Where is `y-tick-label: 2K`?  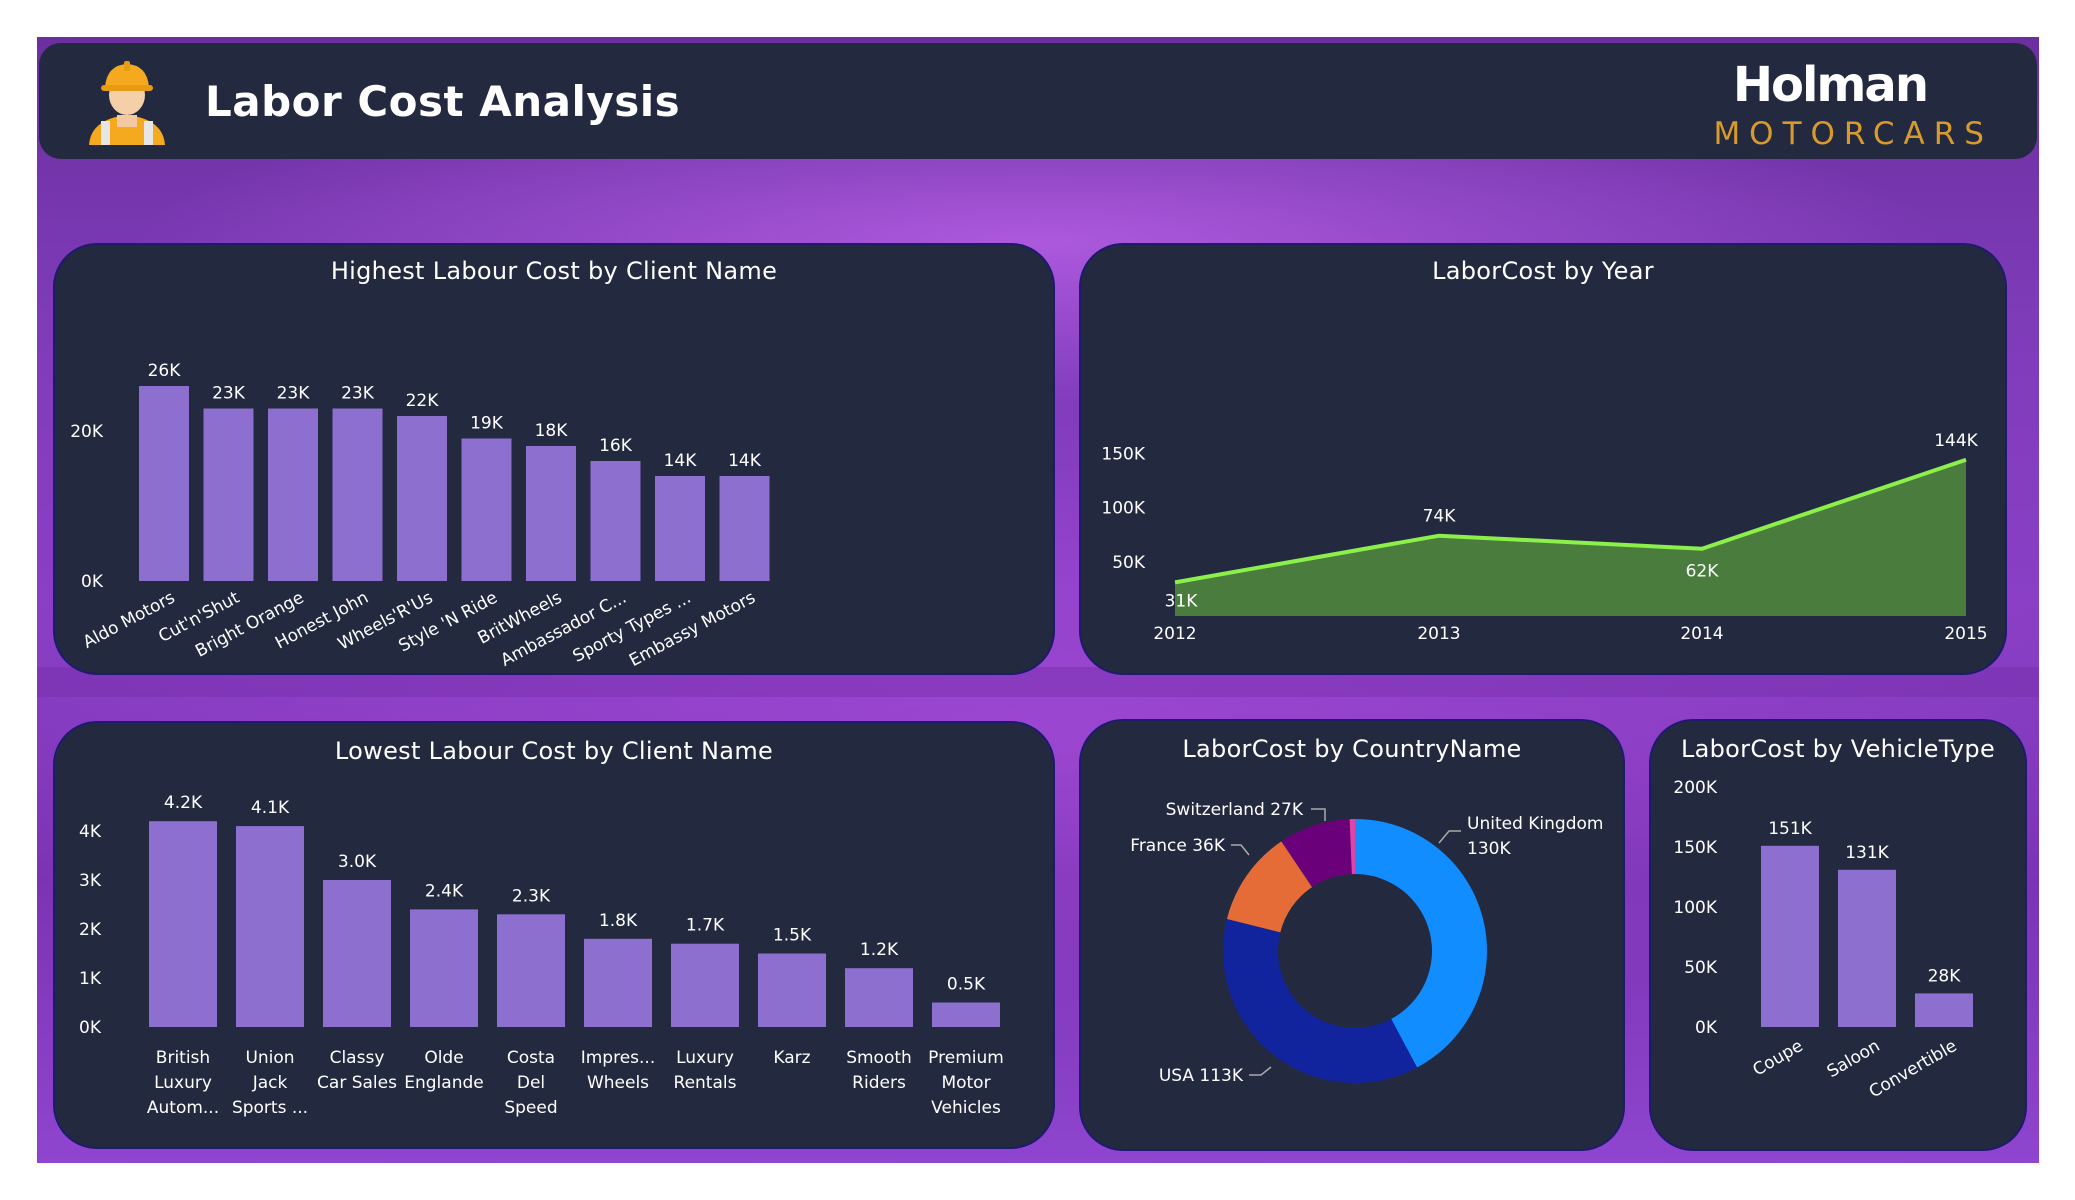 y-tick-label: 2K is located at coordinates (90, 930).